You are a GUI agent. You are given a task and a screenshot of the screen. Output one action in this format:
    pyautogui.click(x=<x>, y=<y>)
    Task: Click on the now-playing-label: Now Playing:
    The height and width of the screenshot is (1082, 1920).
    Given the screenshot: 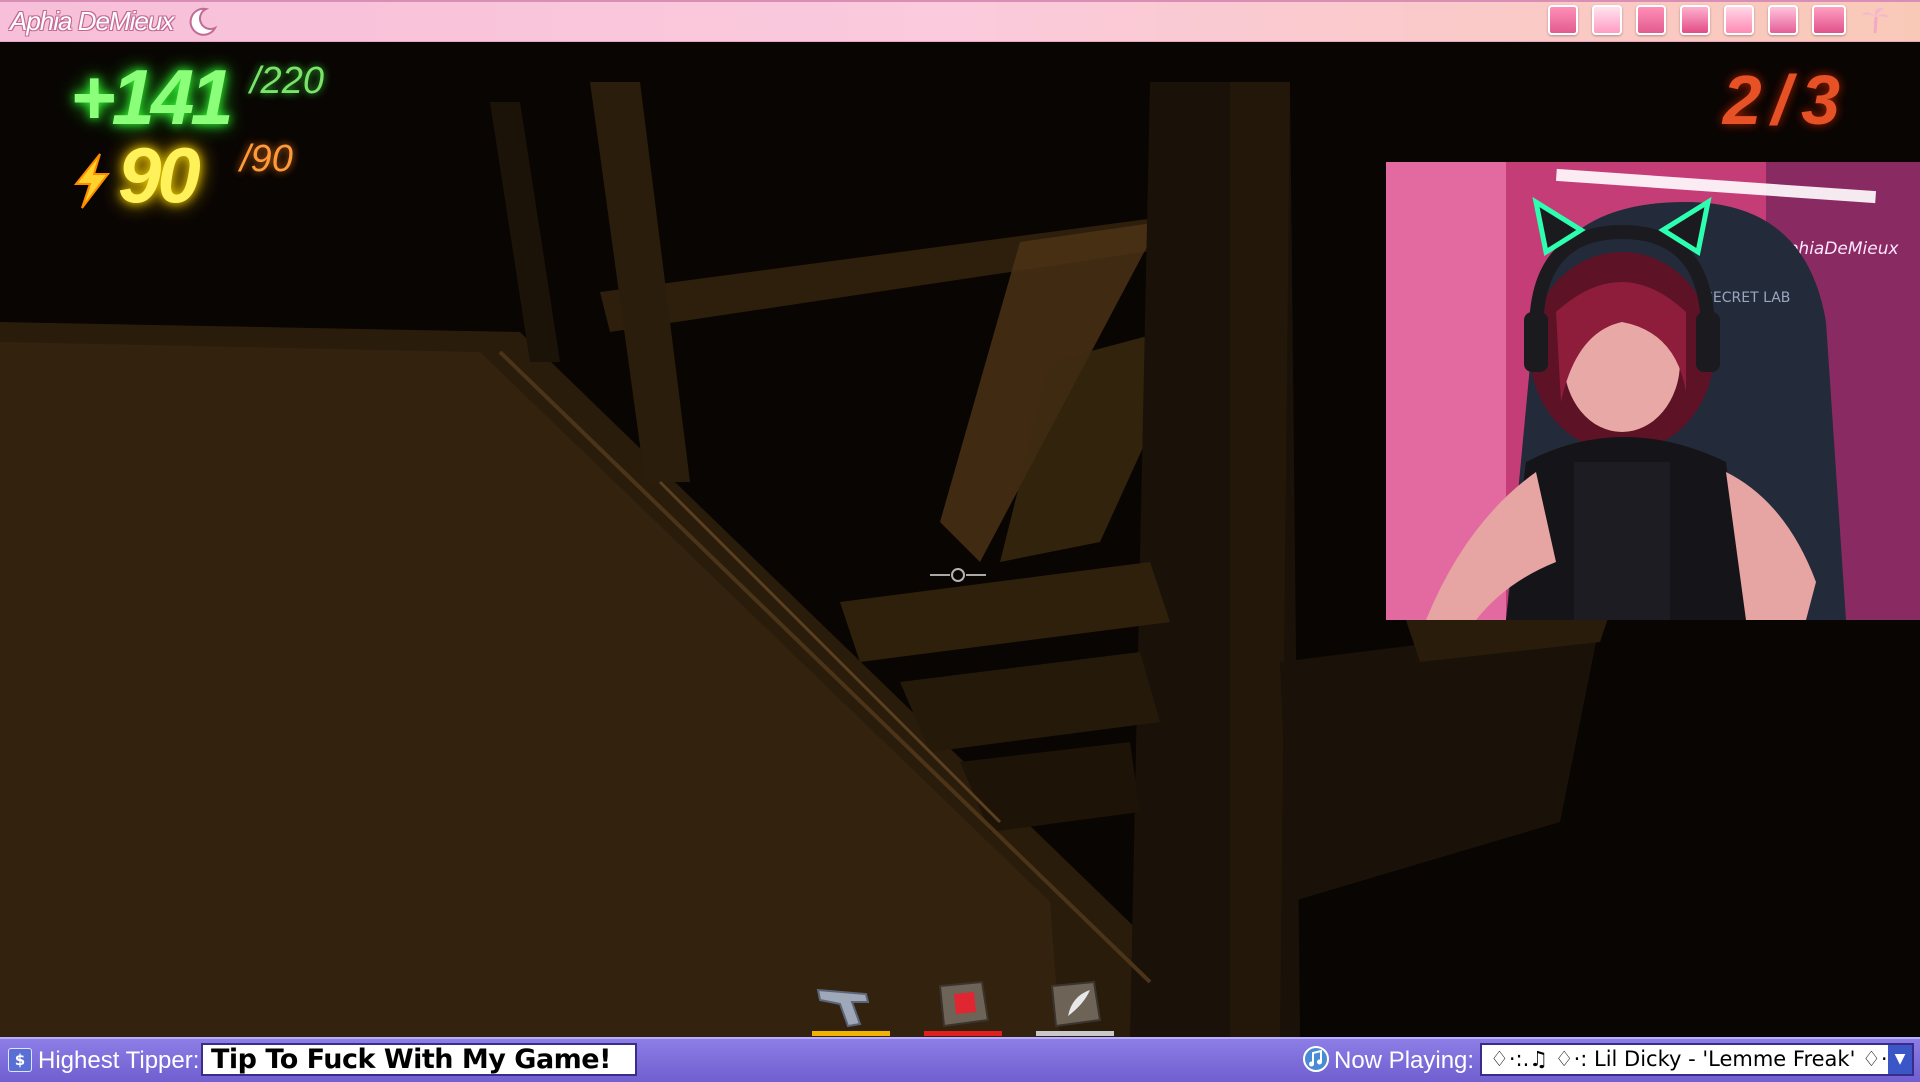 What is the action you would take?
    pyautogui.click(x=1404, y=1060)
    